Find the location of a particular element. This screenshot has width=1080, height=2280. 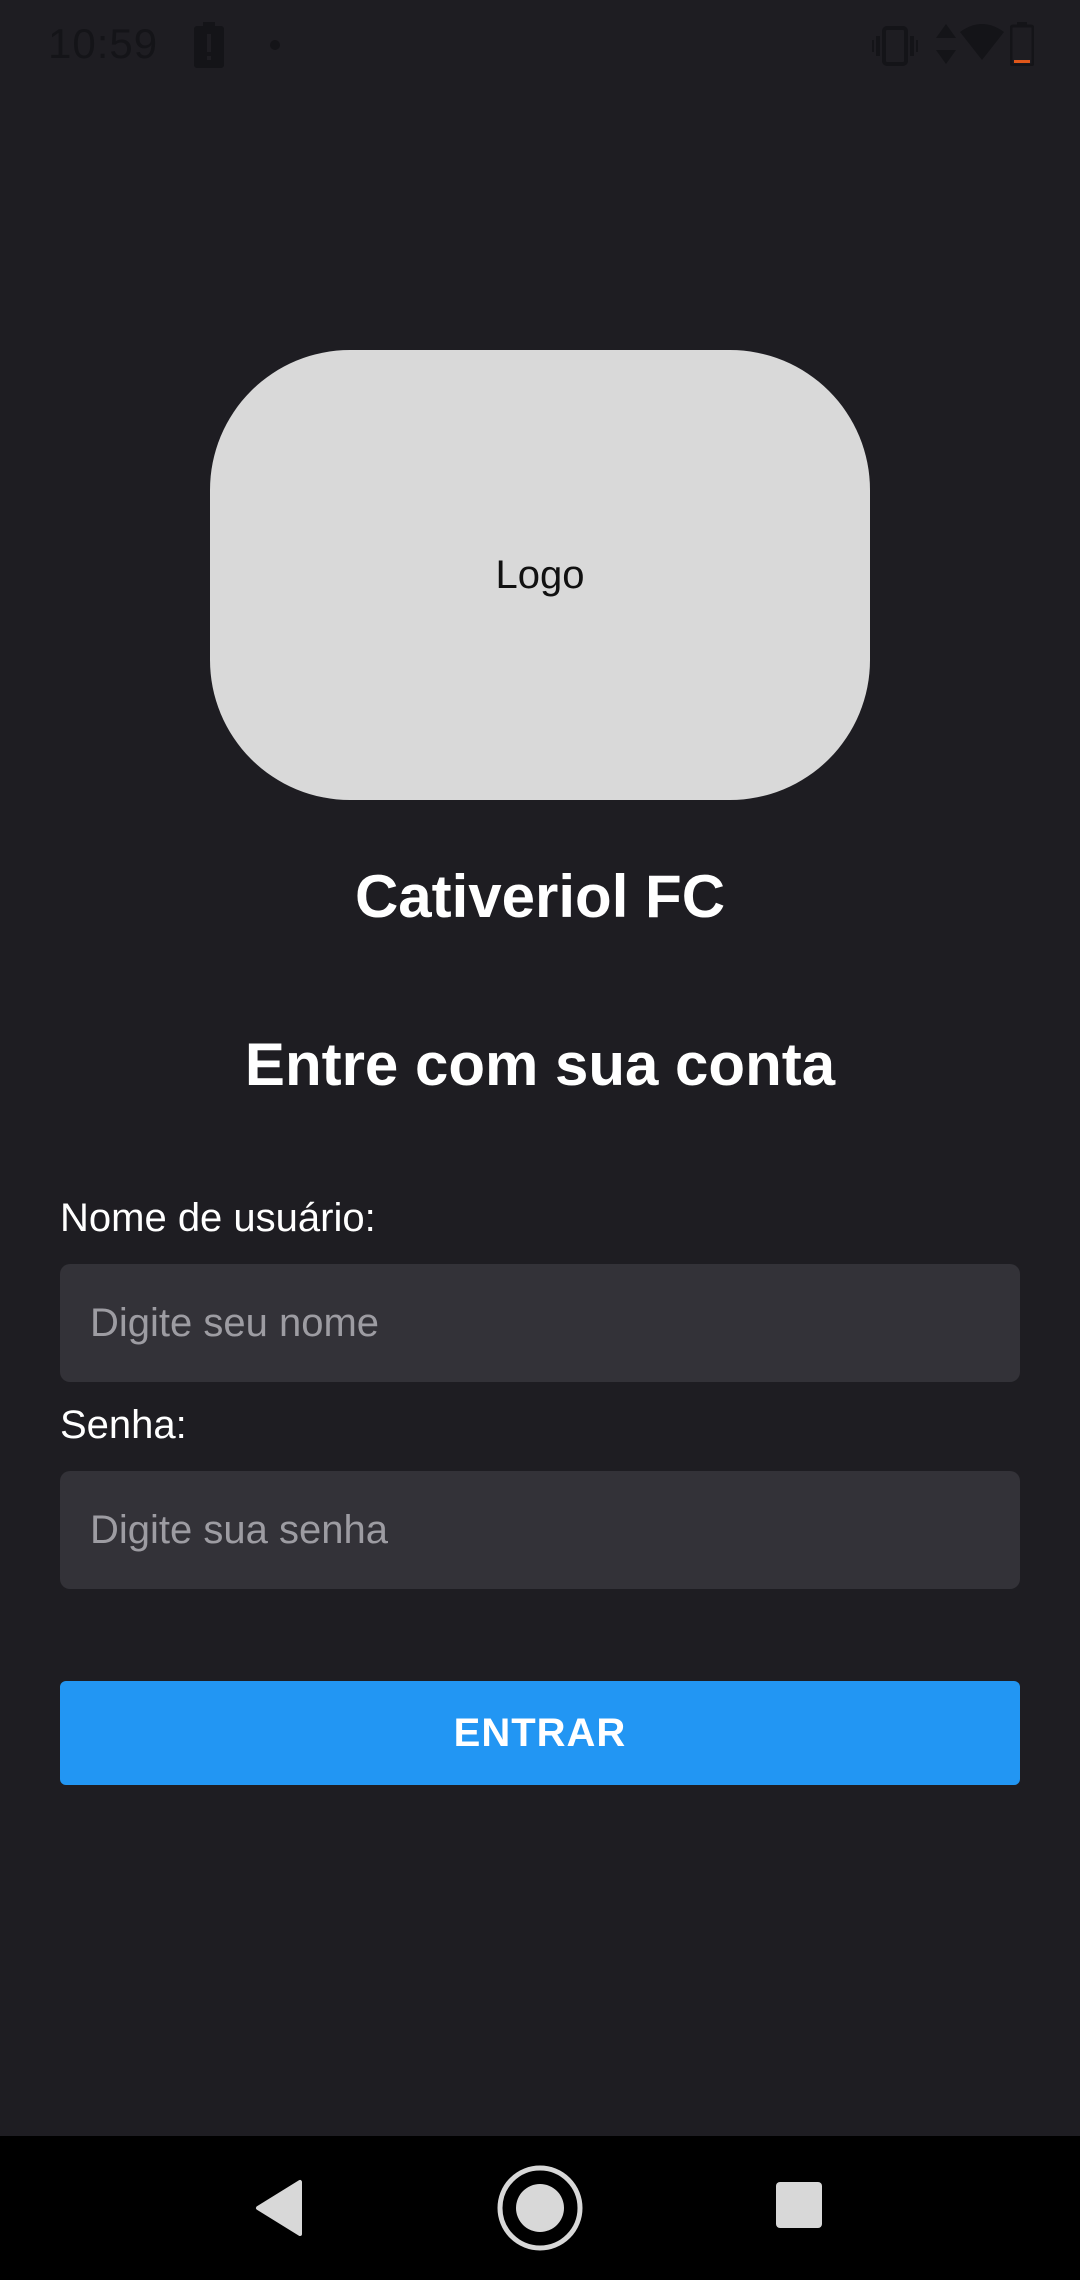

password-input is located at coordinates (540, 1530).